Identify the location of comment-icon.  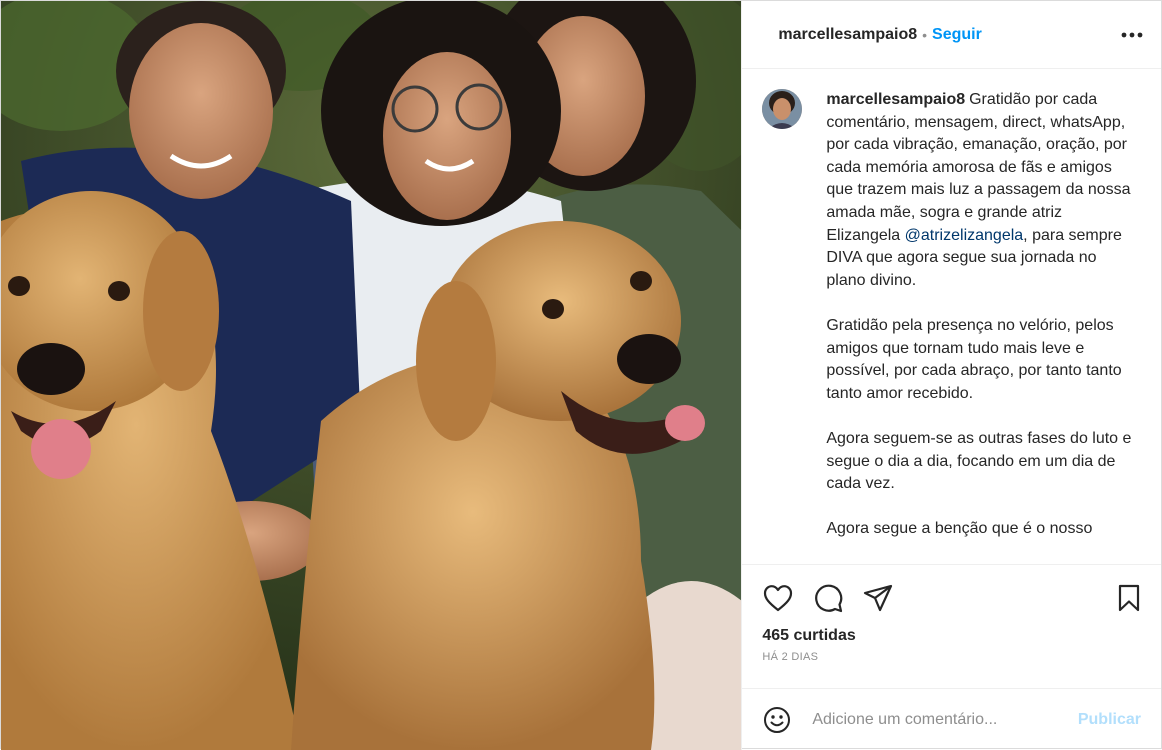
(828, 598).